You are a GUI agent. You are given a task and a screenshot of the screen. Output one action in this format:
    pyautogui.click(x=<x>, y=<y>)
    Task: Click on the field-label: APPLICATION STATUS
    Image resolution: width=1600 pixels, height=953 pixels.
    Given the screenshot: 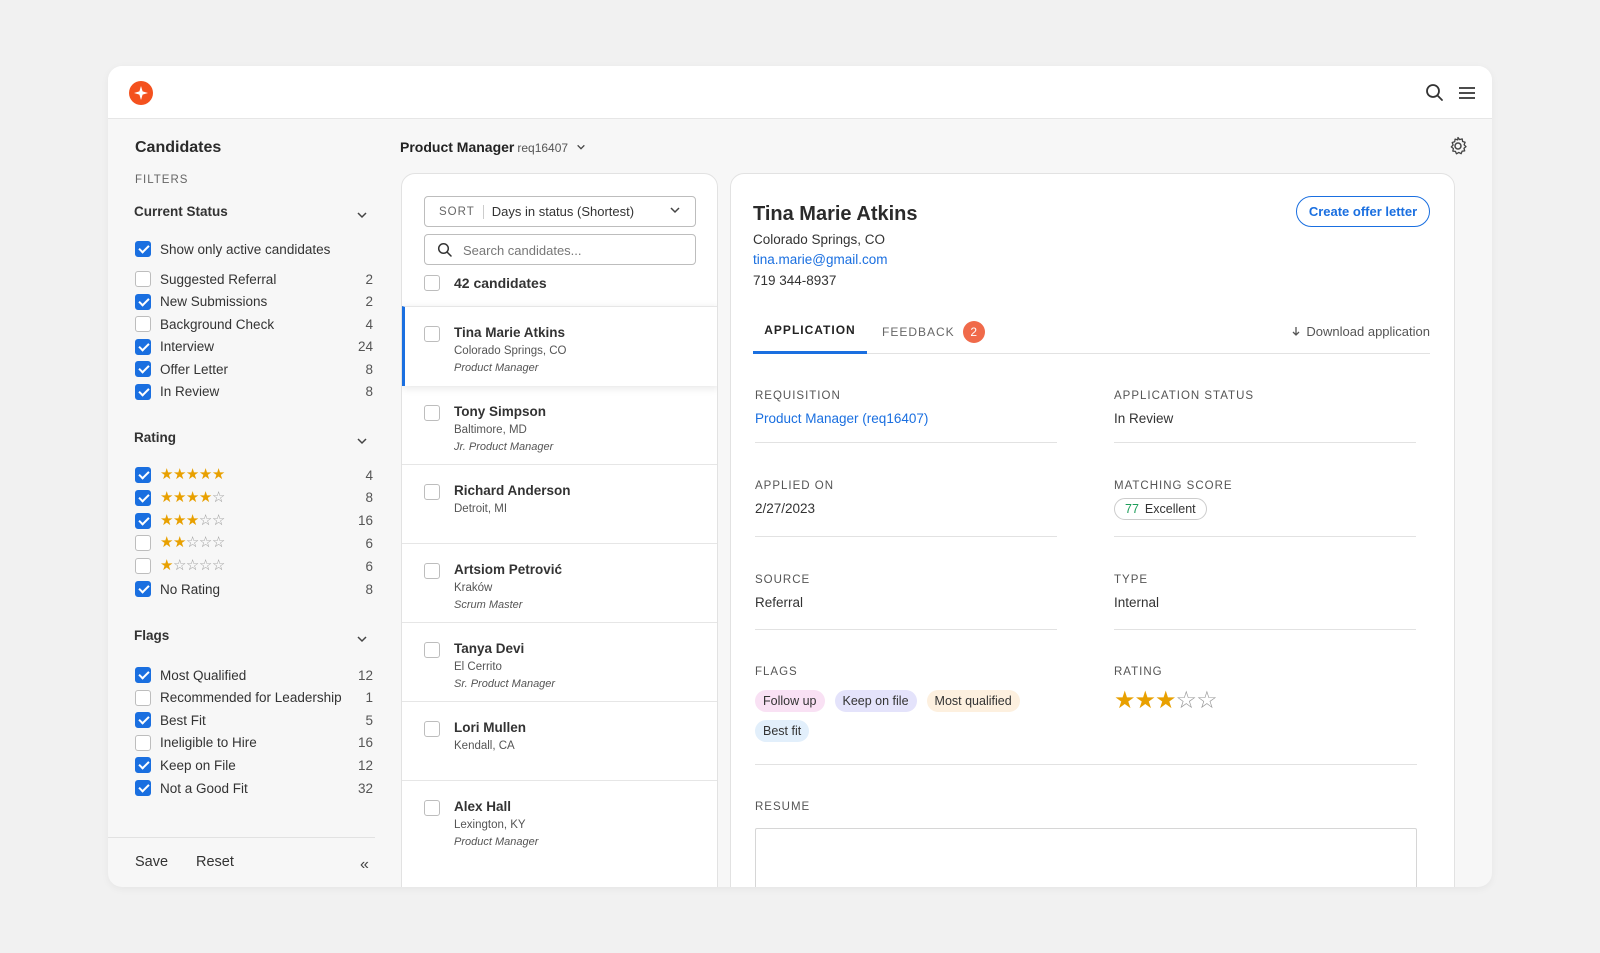 What is the action you would take?
    pyautogui.click(x=1184, y=396)
    